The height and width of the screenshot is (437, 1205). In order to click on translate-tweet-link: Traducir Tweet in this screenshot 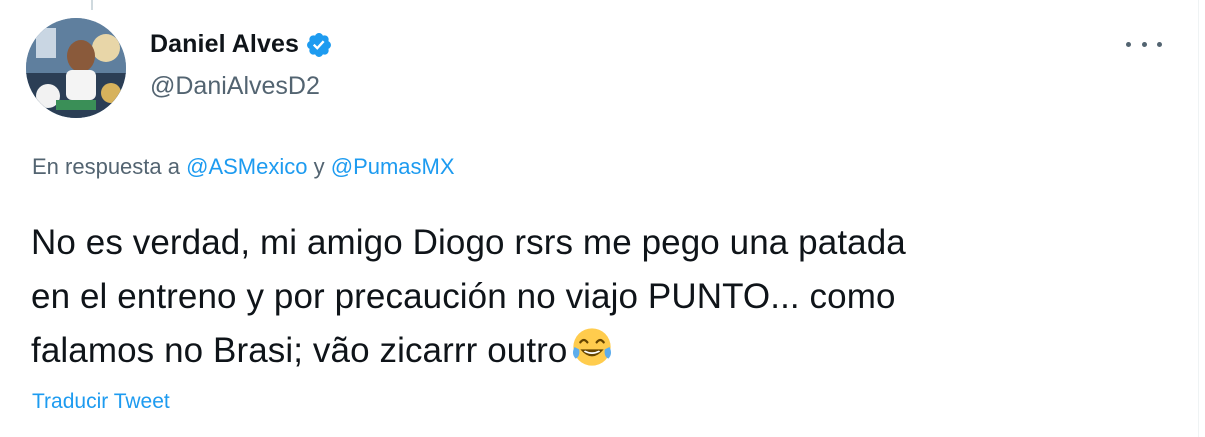, I will do `click(101, 402)`.